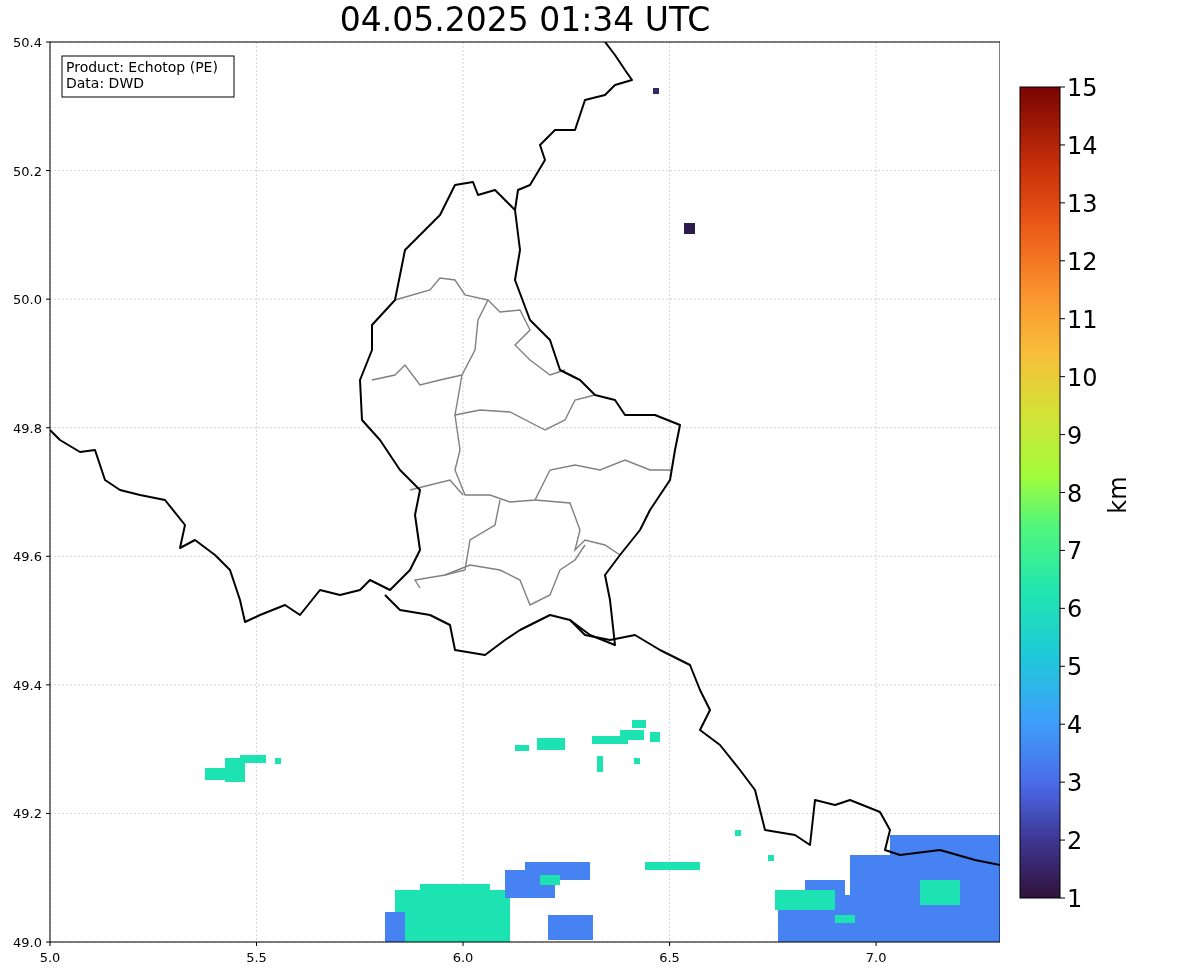 This screenshot has width=1178, height=976. Describe the element at coordinates (50, 957) in the screenshot. I see `axis-tick-label: 5.0` at that location.